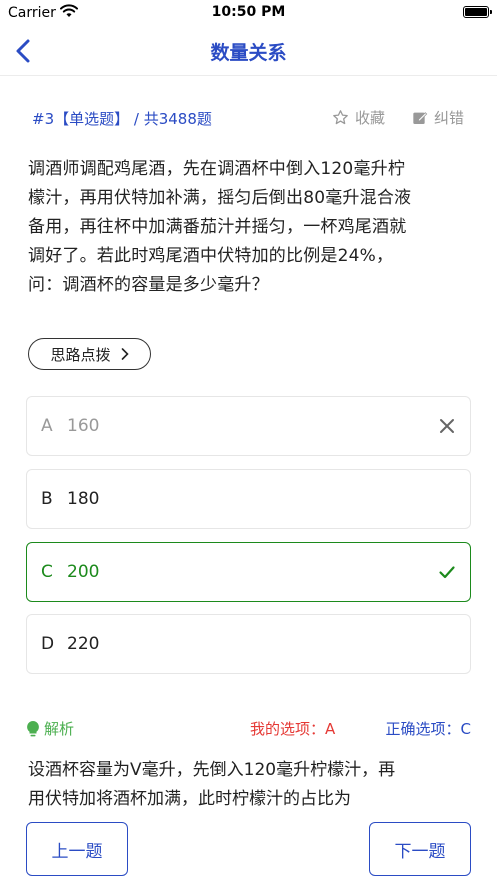 This screenshot has width=497, height=883. What do you see at coordinates (59, 729) in the screenshot?
I see `analysis-label: 解析` at bounding box center [59, 729].